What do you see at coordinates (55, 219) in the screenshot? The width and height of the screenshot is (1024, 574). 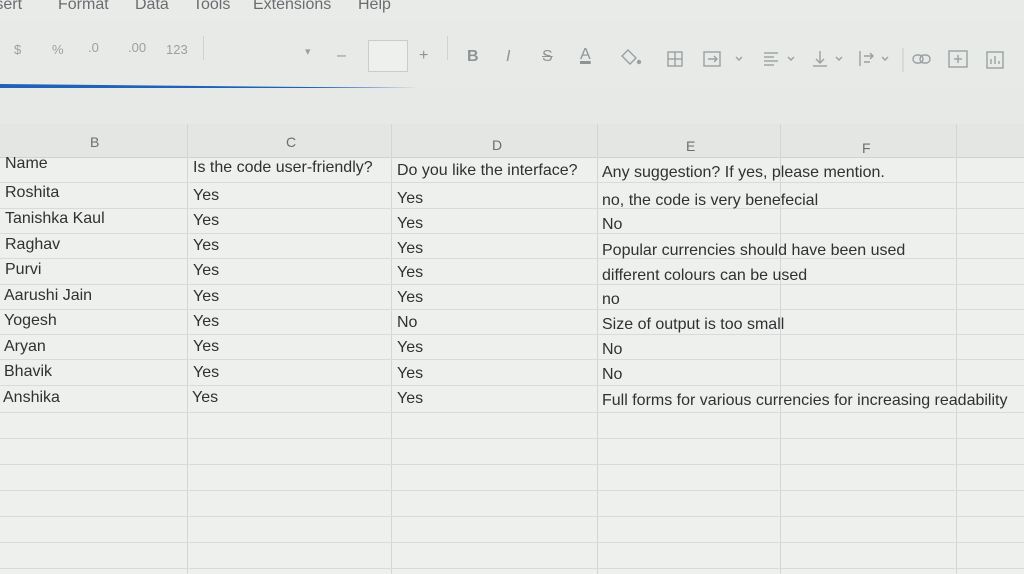 I see `table-cell: Tanishka Kaul` at bounding box center [55, 219].